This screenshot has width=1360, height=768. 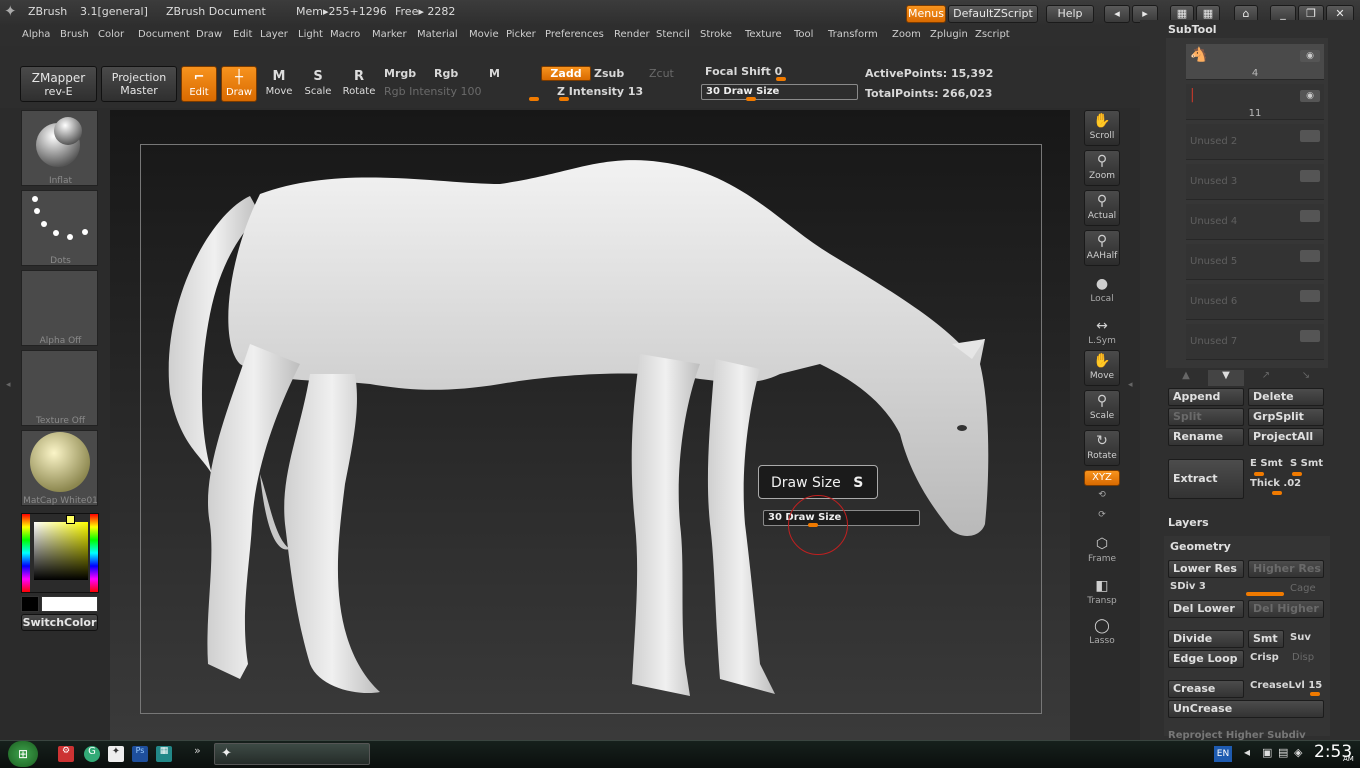 What do you see at coordinates (1206, 437) in the screenshot?
I see `rename-button: Rename` at bounding box center [1206, 437].